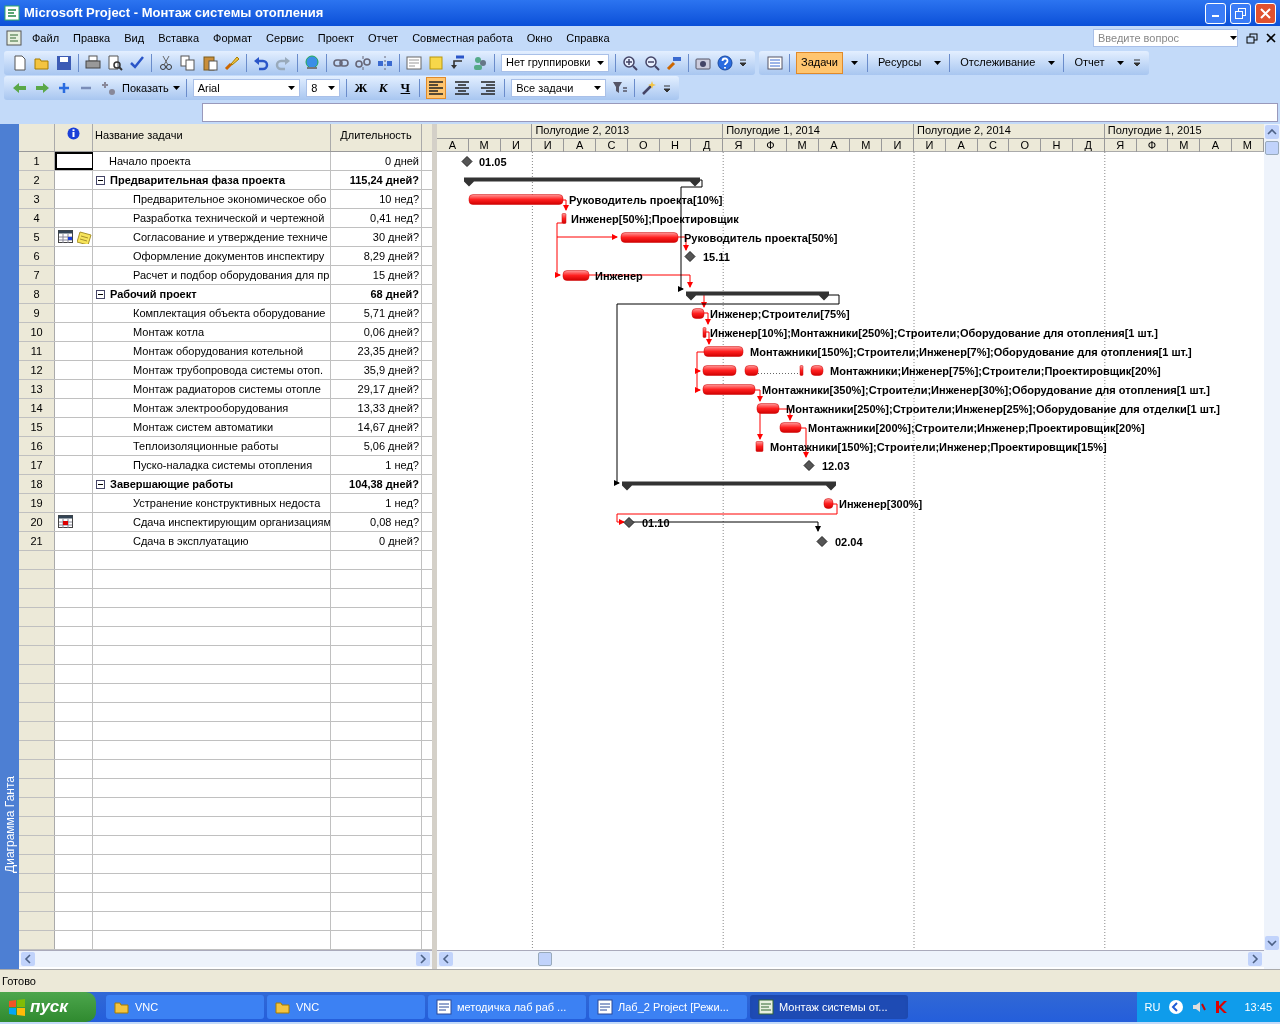 The width and height of the screenshot is (1280, 1024). What do you see at coordinates (37, 370) in the screenshot?
I see `row-number: 12` at bounding box center [37, 370].